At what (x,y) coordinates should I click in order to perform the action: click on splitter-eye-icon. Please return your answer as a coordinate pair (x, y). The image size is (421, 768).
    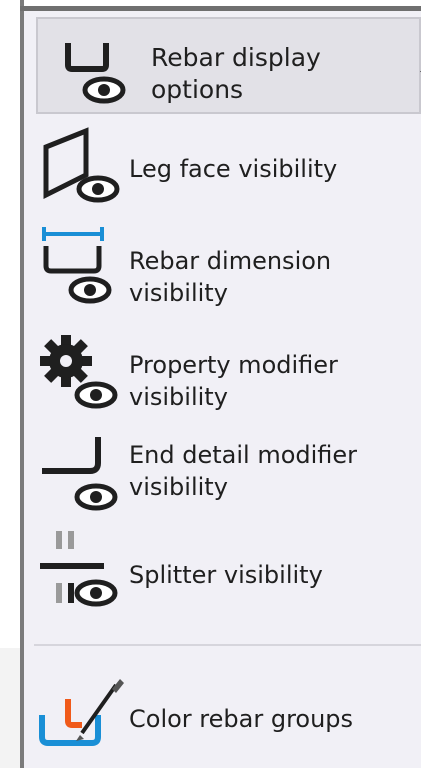
    Looking at the image, I should click on (79, 569).